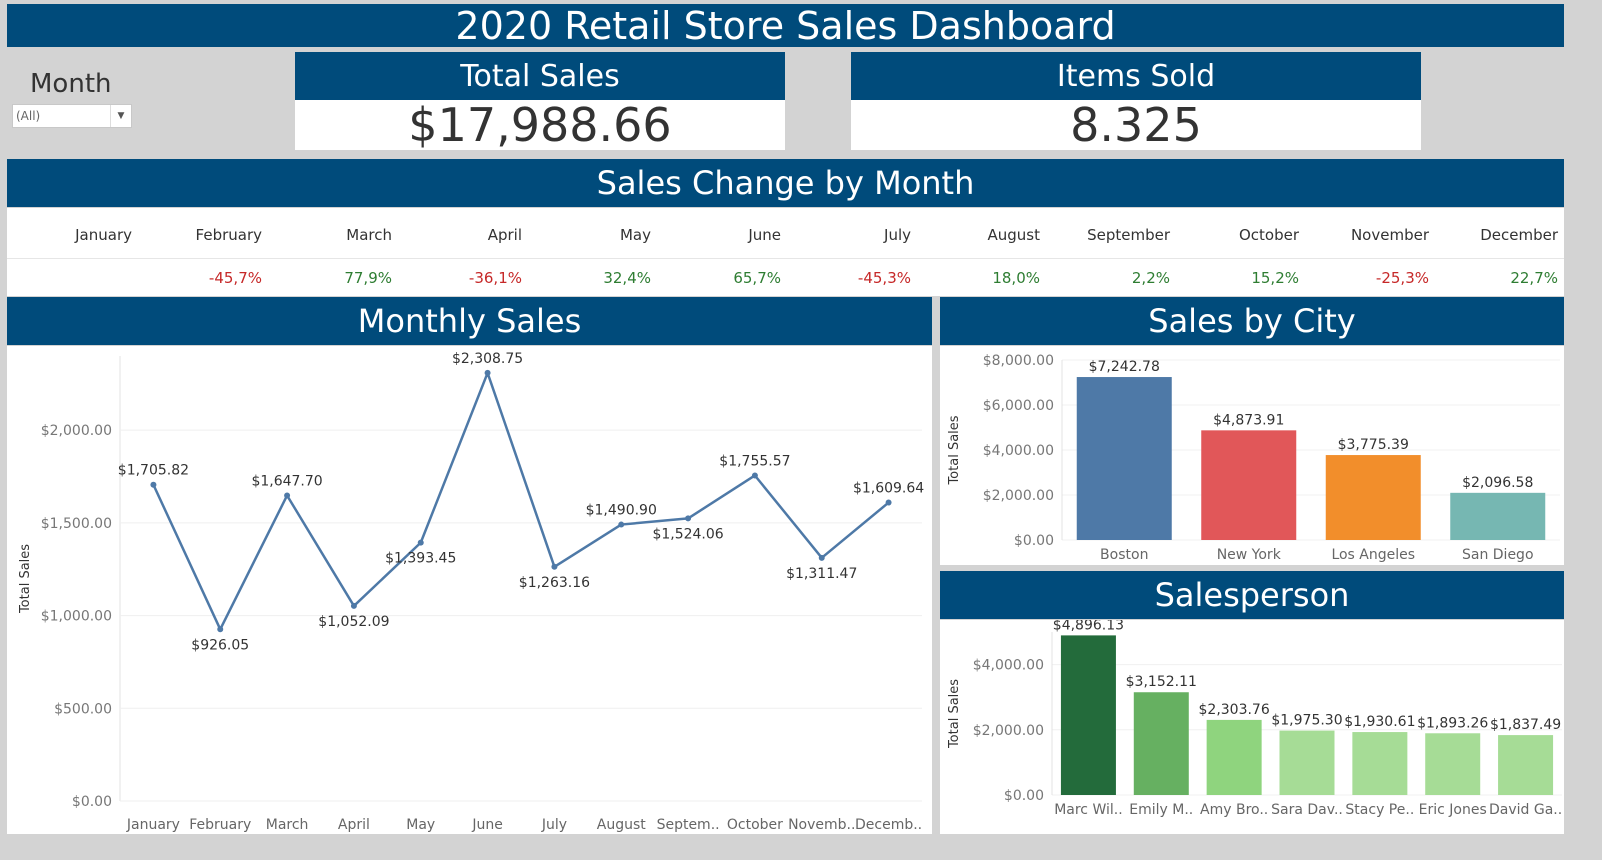 The width and height of the screenshot is (1602, 860). What do you see at coordinates (69, 278) in the screenshot?
I see `month-change` at bounding box center [69, 278].